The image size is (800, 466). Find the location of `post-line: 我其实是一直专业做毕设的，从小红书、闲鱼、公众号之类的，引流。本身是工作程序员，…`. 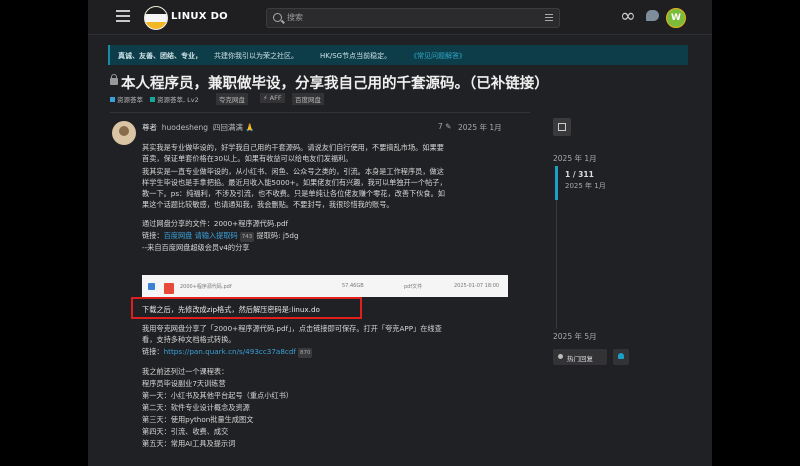

post-line: 我其实是一直专业做毕设的，从小红书、闲鱼、公众号之类的，引流。本身是工作程序员，… is located at coordinates (293, 171).